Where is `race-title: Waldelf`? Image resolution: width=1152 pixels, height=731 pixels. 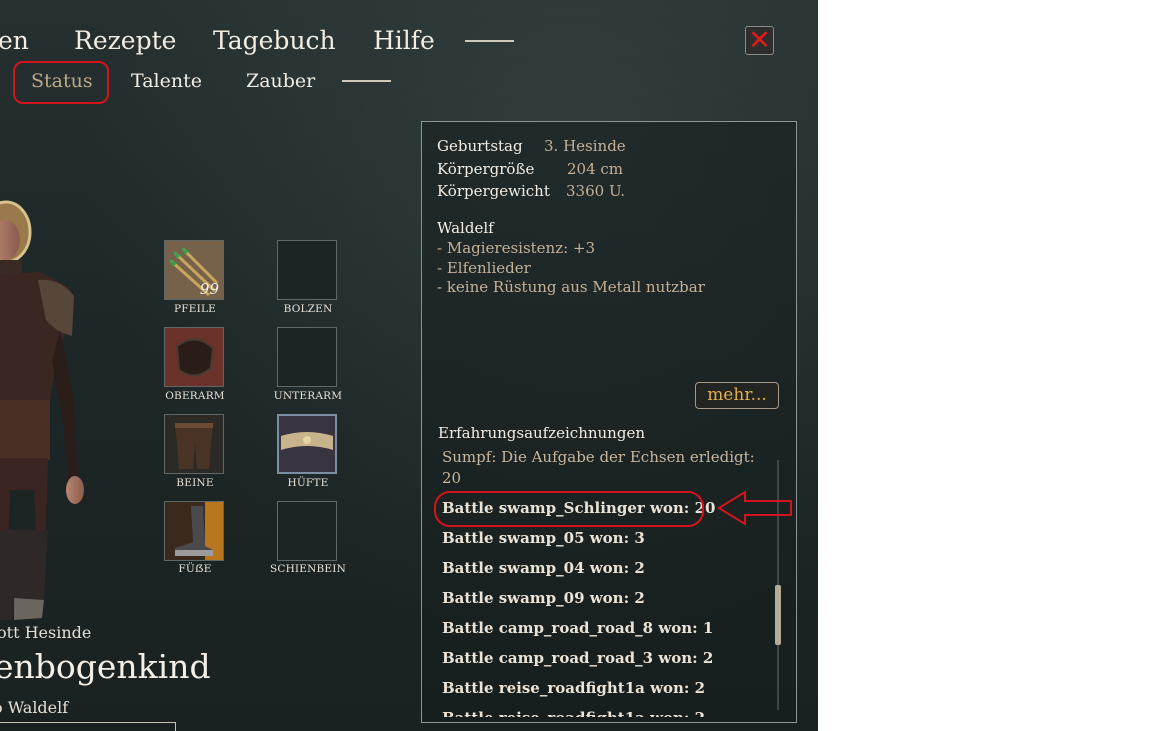 race-title: Waldelf is located at coordinates (465, 228).